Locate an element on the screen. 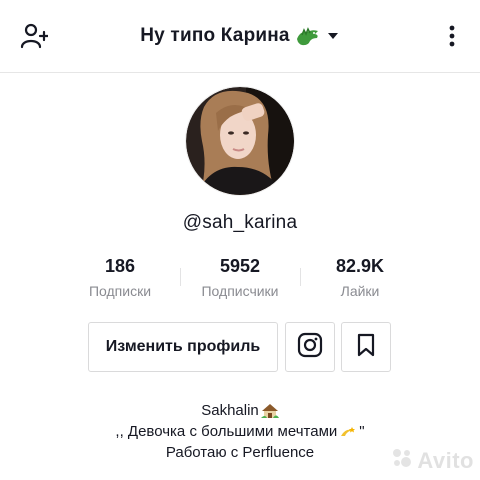 The width and height of the screenshot is (480, 480). bookmark-button is located at coordinates (366, 347).